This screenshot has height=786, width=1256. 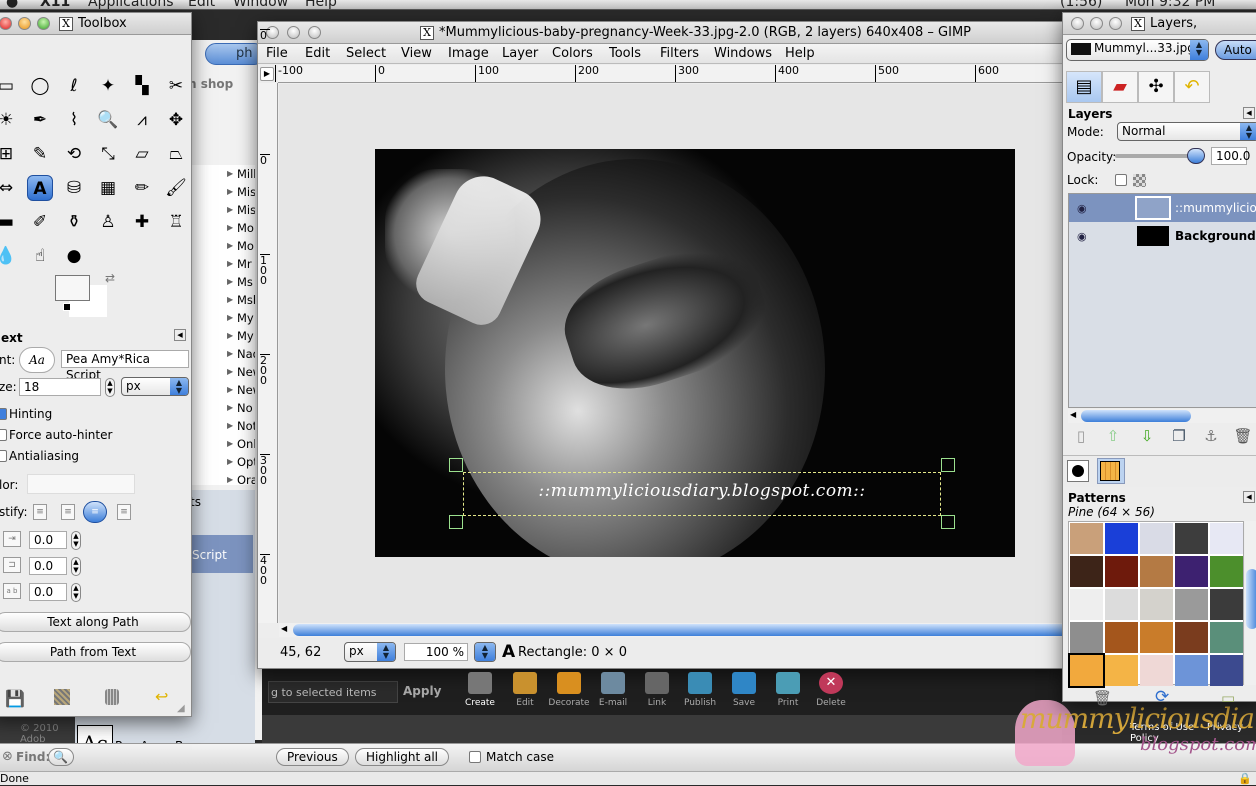 What do you see at coordinates (223, 264) in the screenshot?
I see `list-item: Mr a` at bounding box center [223, 264].